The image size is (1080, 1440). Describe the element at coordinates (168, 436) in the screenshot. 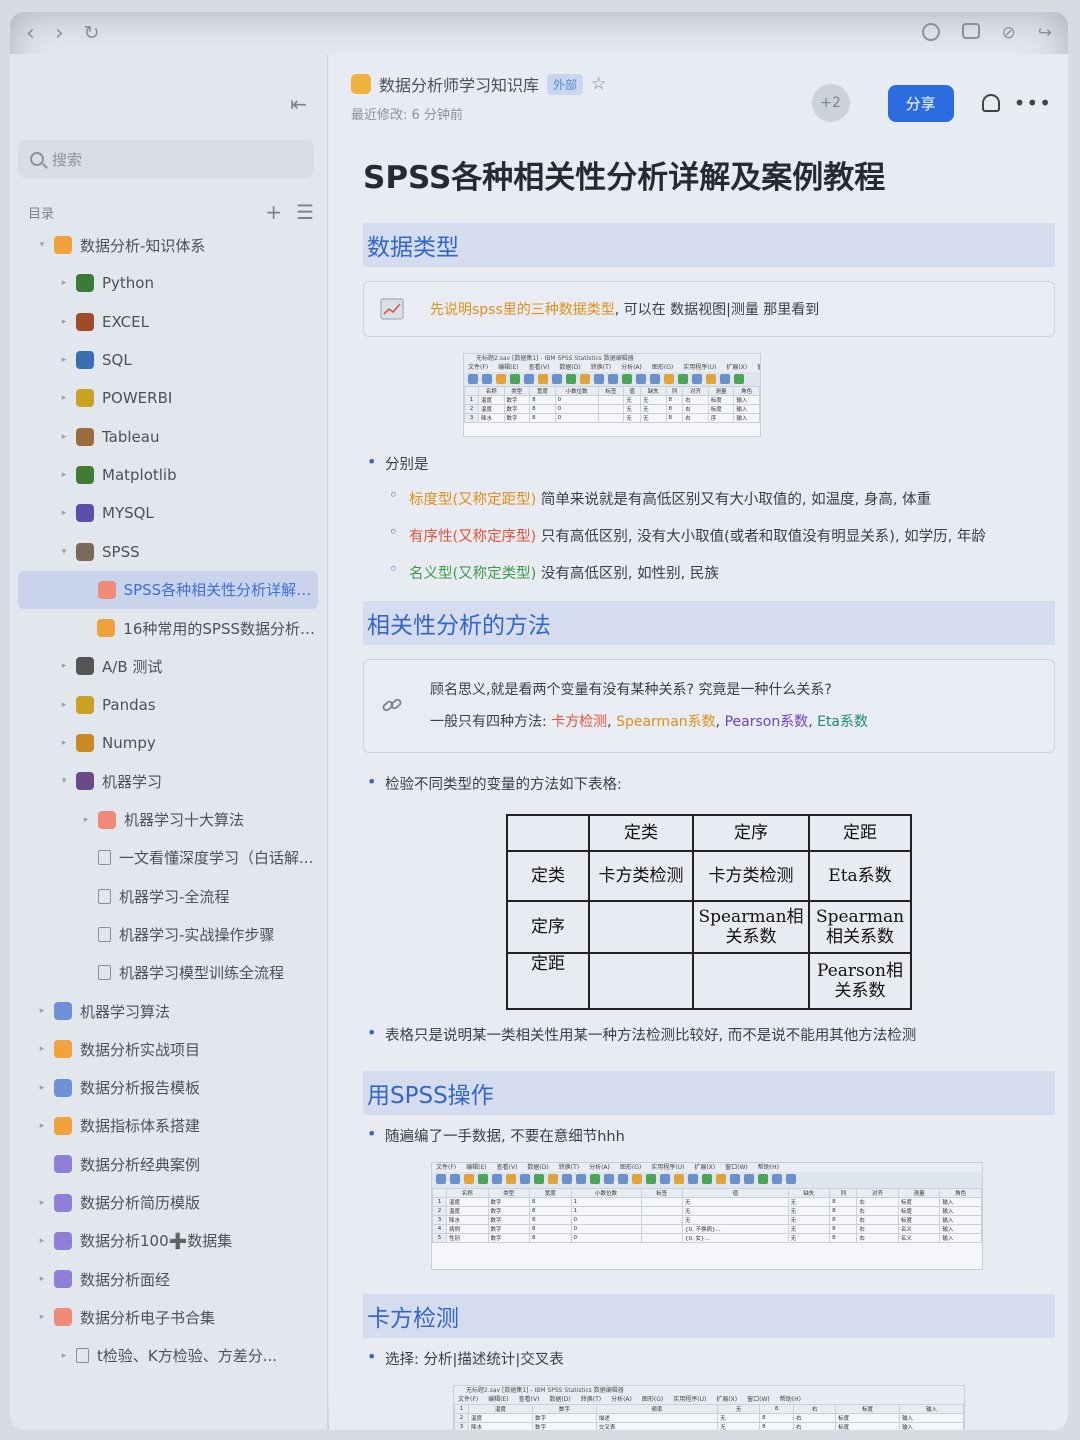

I see `sidebar-item: ▸ Tableau` at that location.